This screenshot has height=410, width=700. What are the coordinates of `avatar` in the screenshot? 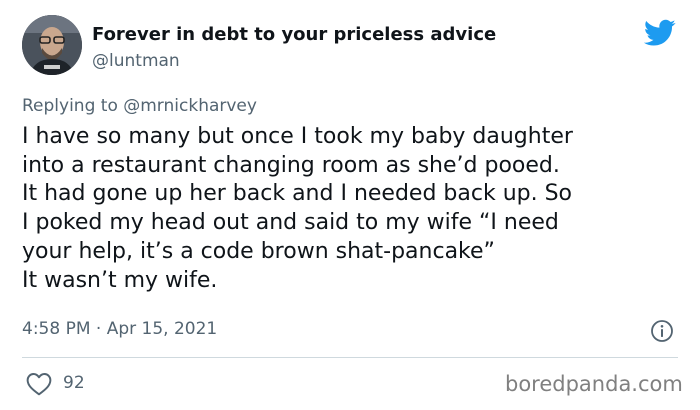 It's located at (52, 45).